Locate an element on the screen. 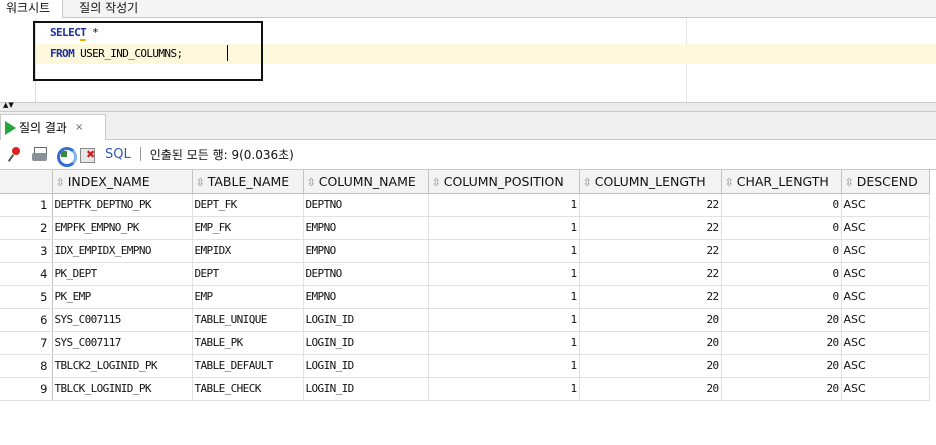 The width and height of the screenshot is (936, 445). tab-query-result-label: 질의 결과 is located at coordinates (43, 128).